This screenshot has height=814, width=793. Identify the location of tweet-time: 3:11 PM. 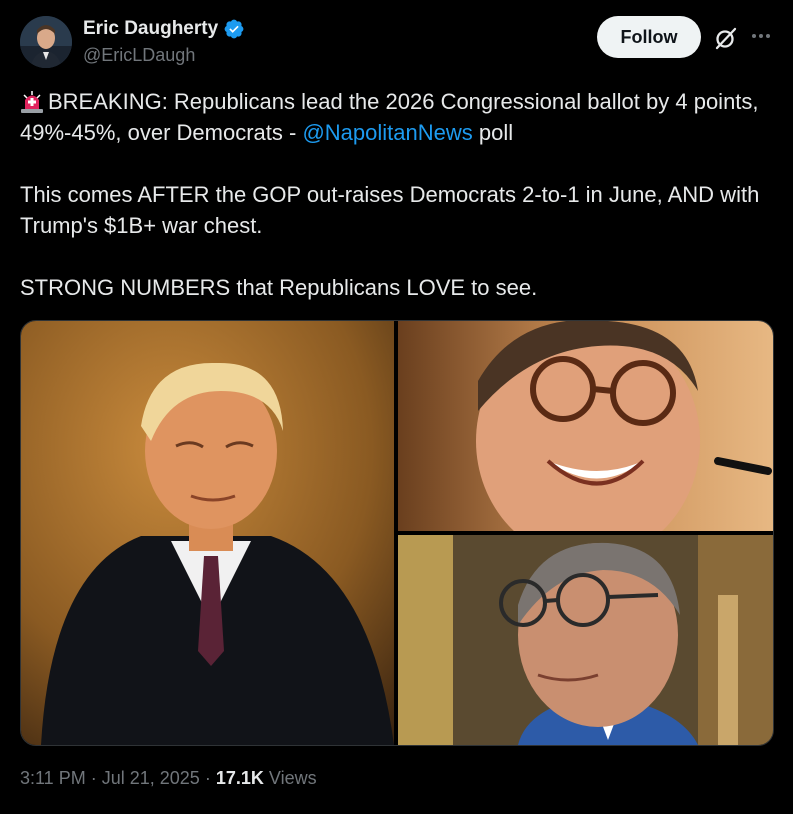
(53, 778).